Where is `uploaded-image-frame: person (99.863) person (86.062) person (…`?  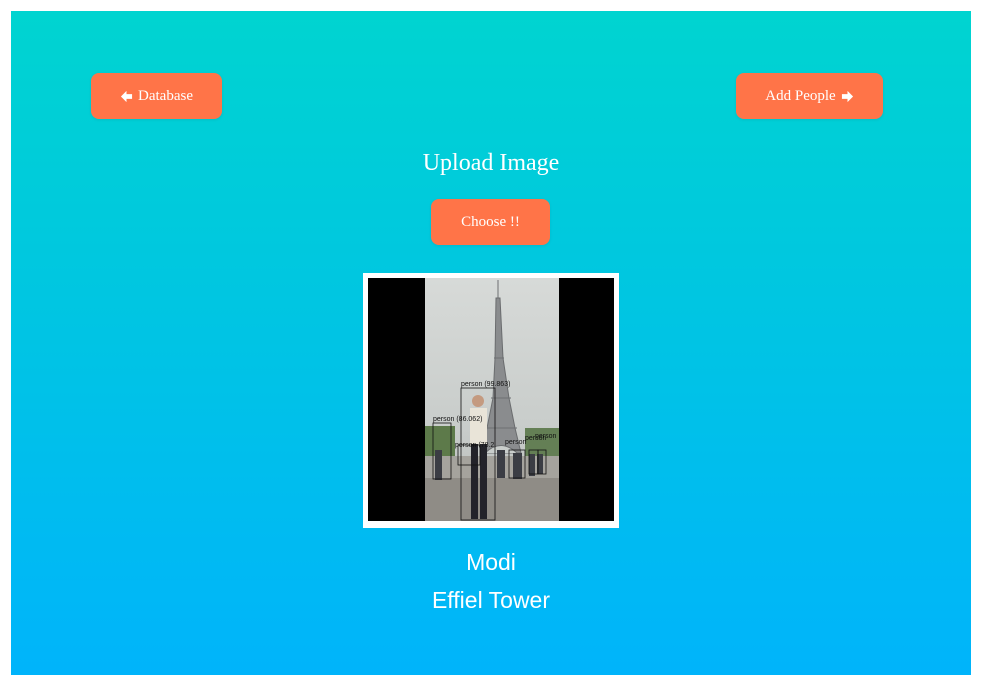
uploaded-image-frame: person (99.863) person (86.062) person (… is located at coordinates (491, 400).